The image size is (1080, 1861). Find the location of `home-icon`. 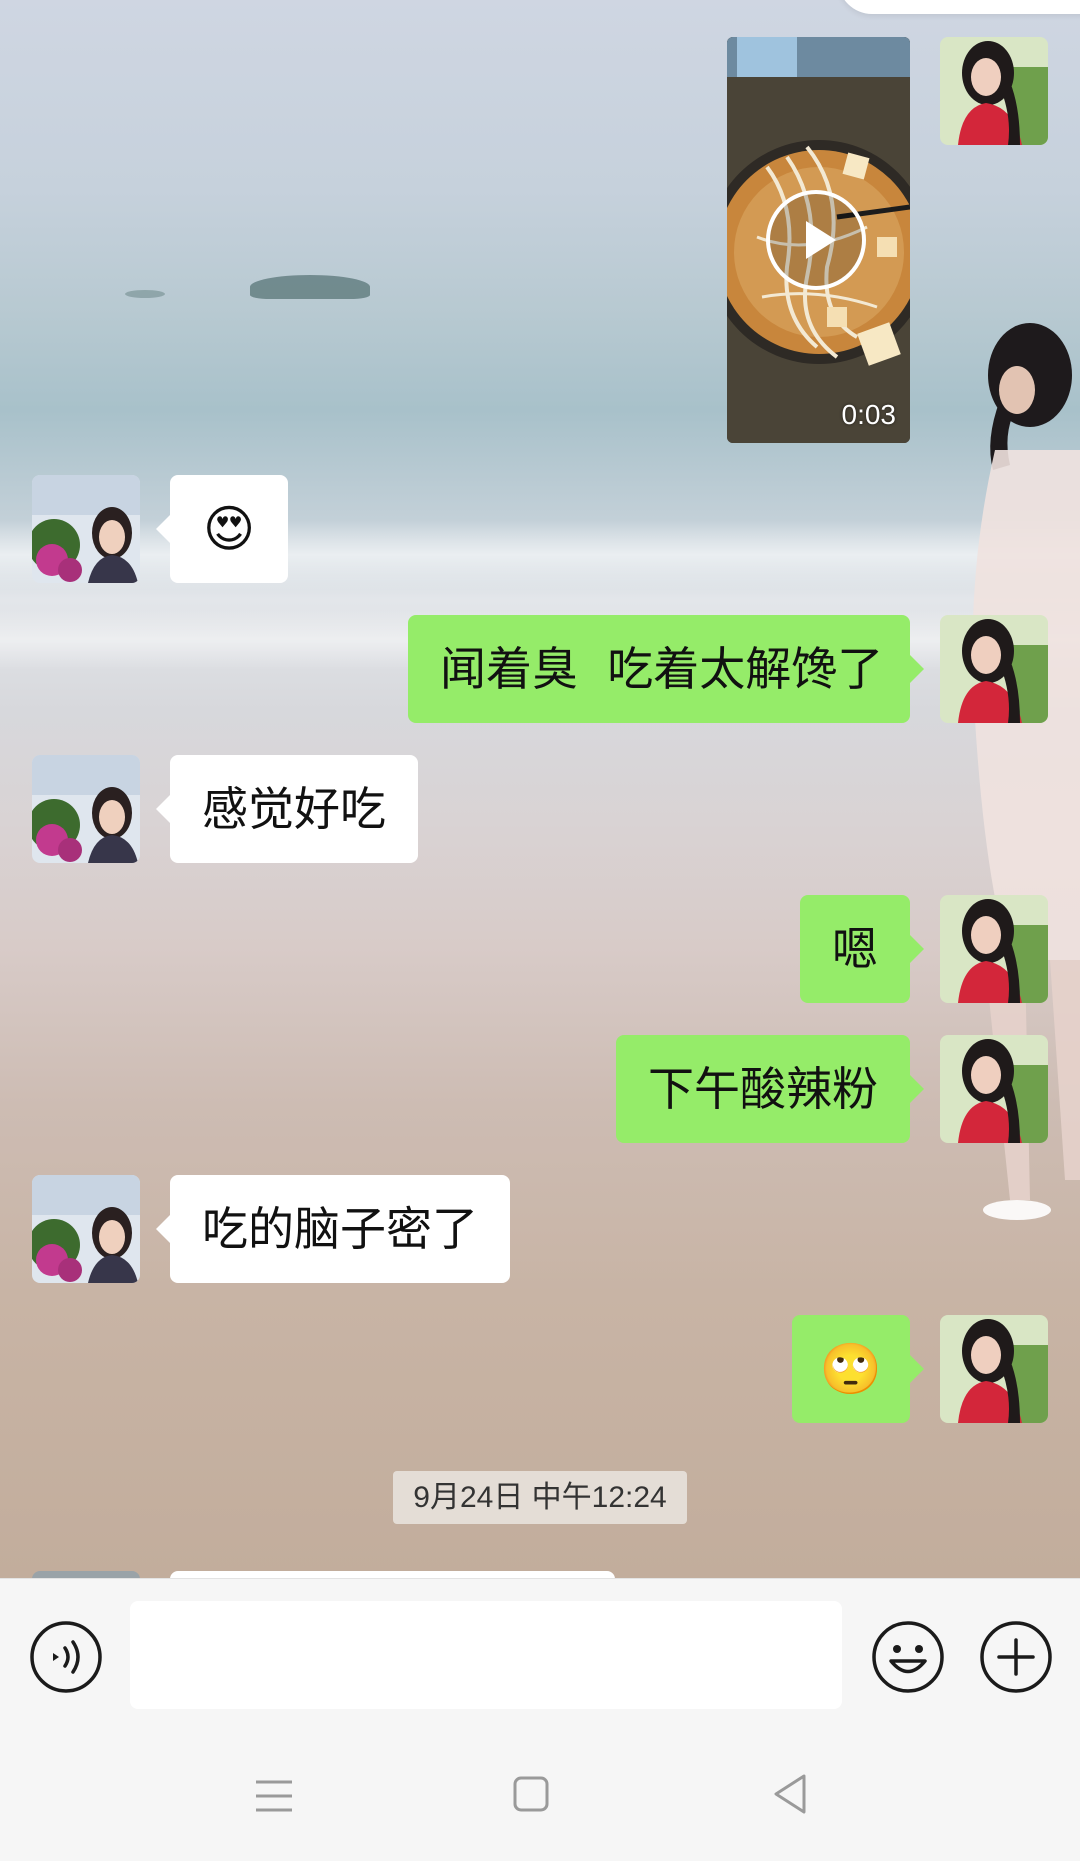

home-icon is located at coordinates (531, 1794).